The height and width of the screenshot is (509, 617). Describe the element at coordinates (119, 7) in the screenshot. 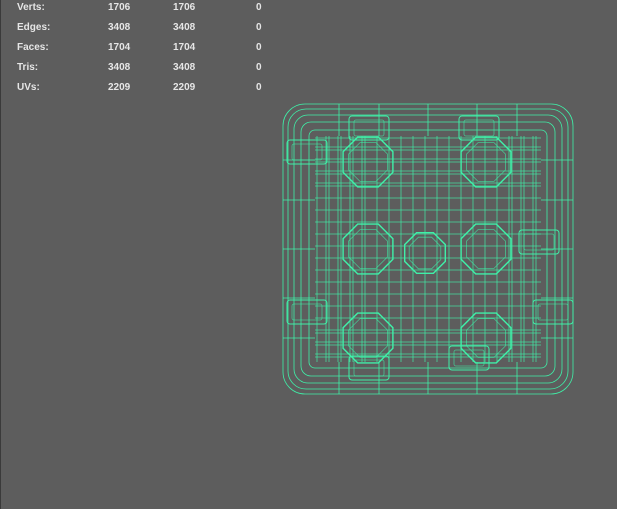

I see `hud-object-count: 1706` at that location.